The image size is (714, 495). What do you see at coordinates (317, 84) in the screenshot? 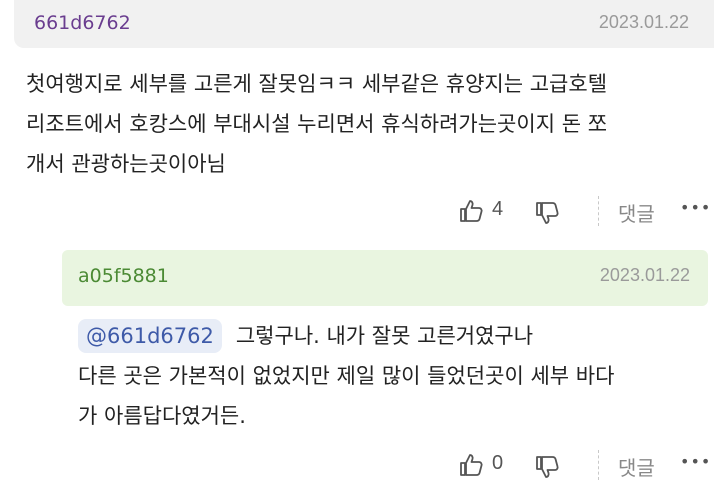
I see `comment-line: 첫여행지로 세부를 고른게 잘못임ㅋㅋ 세부같은 휴양지는 고급호텔` at bounding box center [317, 84].